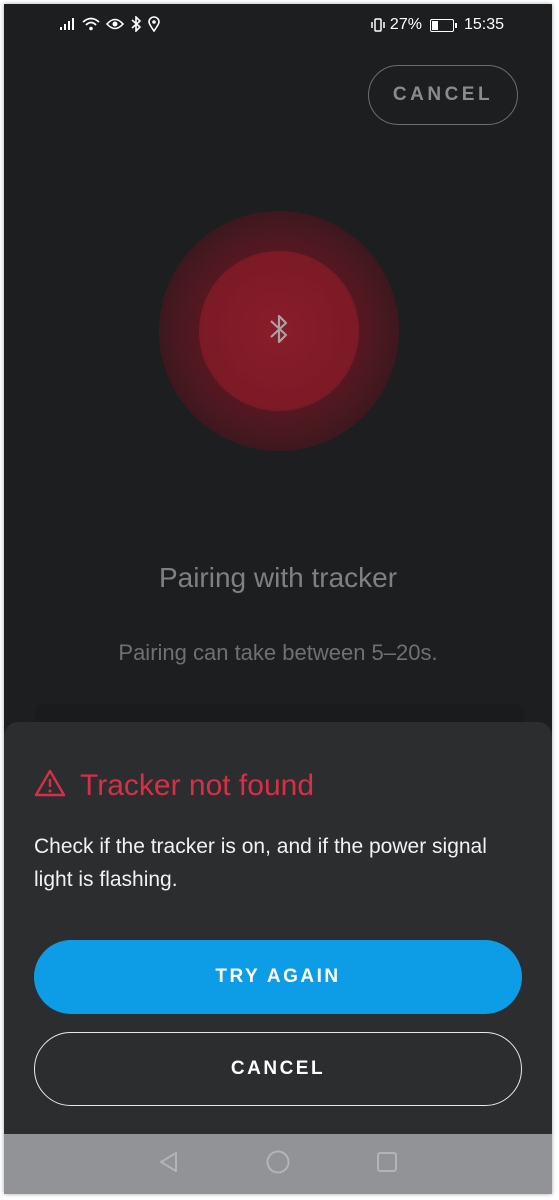 This screenshot has width=559, height=1200. I want to click on header-cancel-button: CANCEL, so click(443, 95).